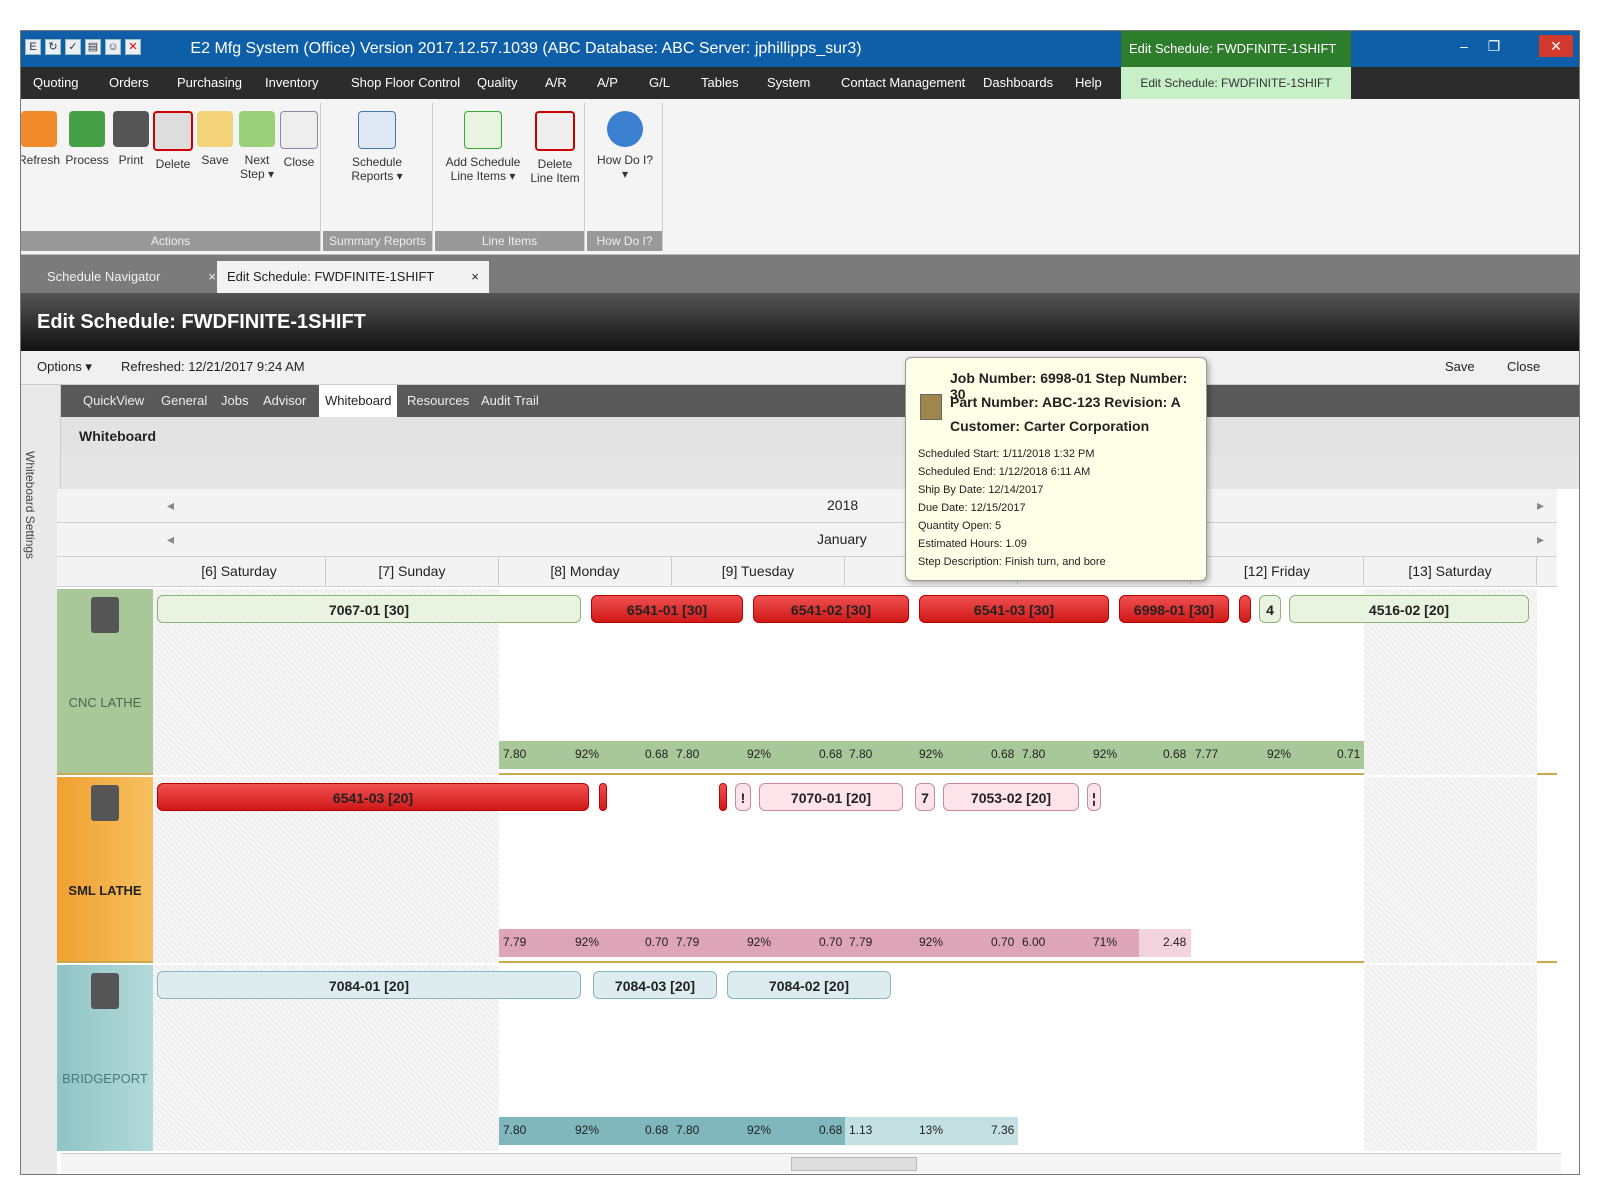 The width and height of the screenshot is (1600, 1200). What do you see at coordinates (861, 1130) in the screenshot?
I see `capacity-hours: 1.13` at bounding box center [861, 1130].